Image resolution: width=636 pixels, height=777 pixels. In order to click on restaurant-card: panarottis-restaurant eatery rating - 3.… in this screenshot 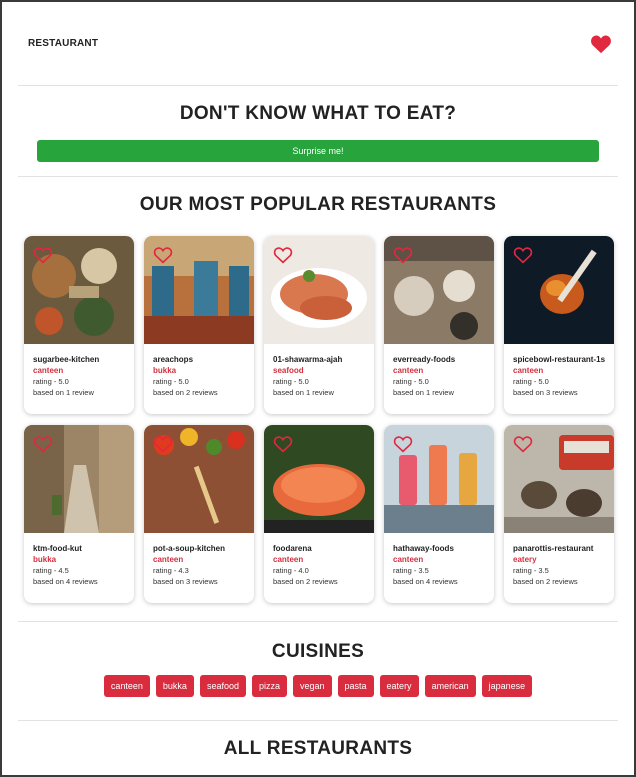, I will do `click(559, 514)`.